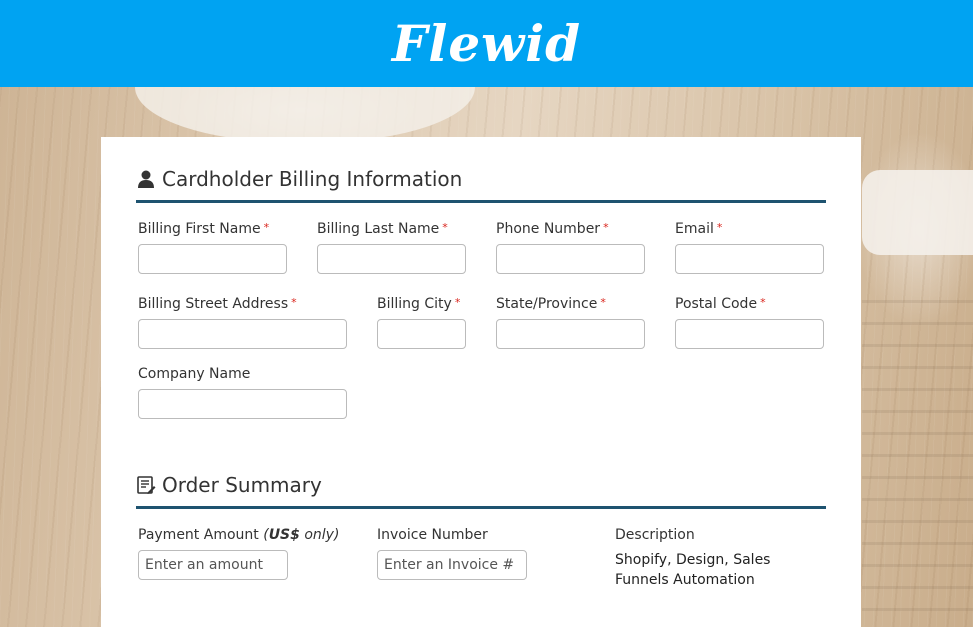 The width and height of the screenshot is (973, 627). Describe the element at coordinates (146, 179) in the screenshot. I see `user-icon` at that location.